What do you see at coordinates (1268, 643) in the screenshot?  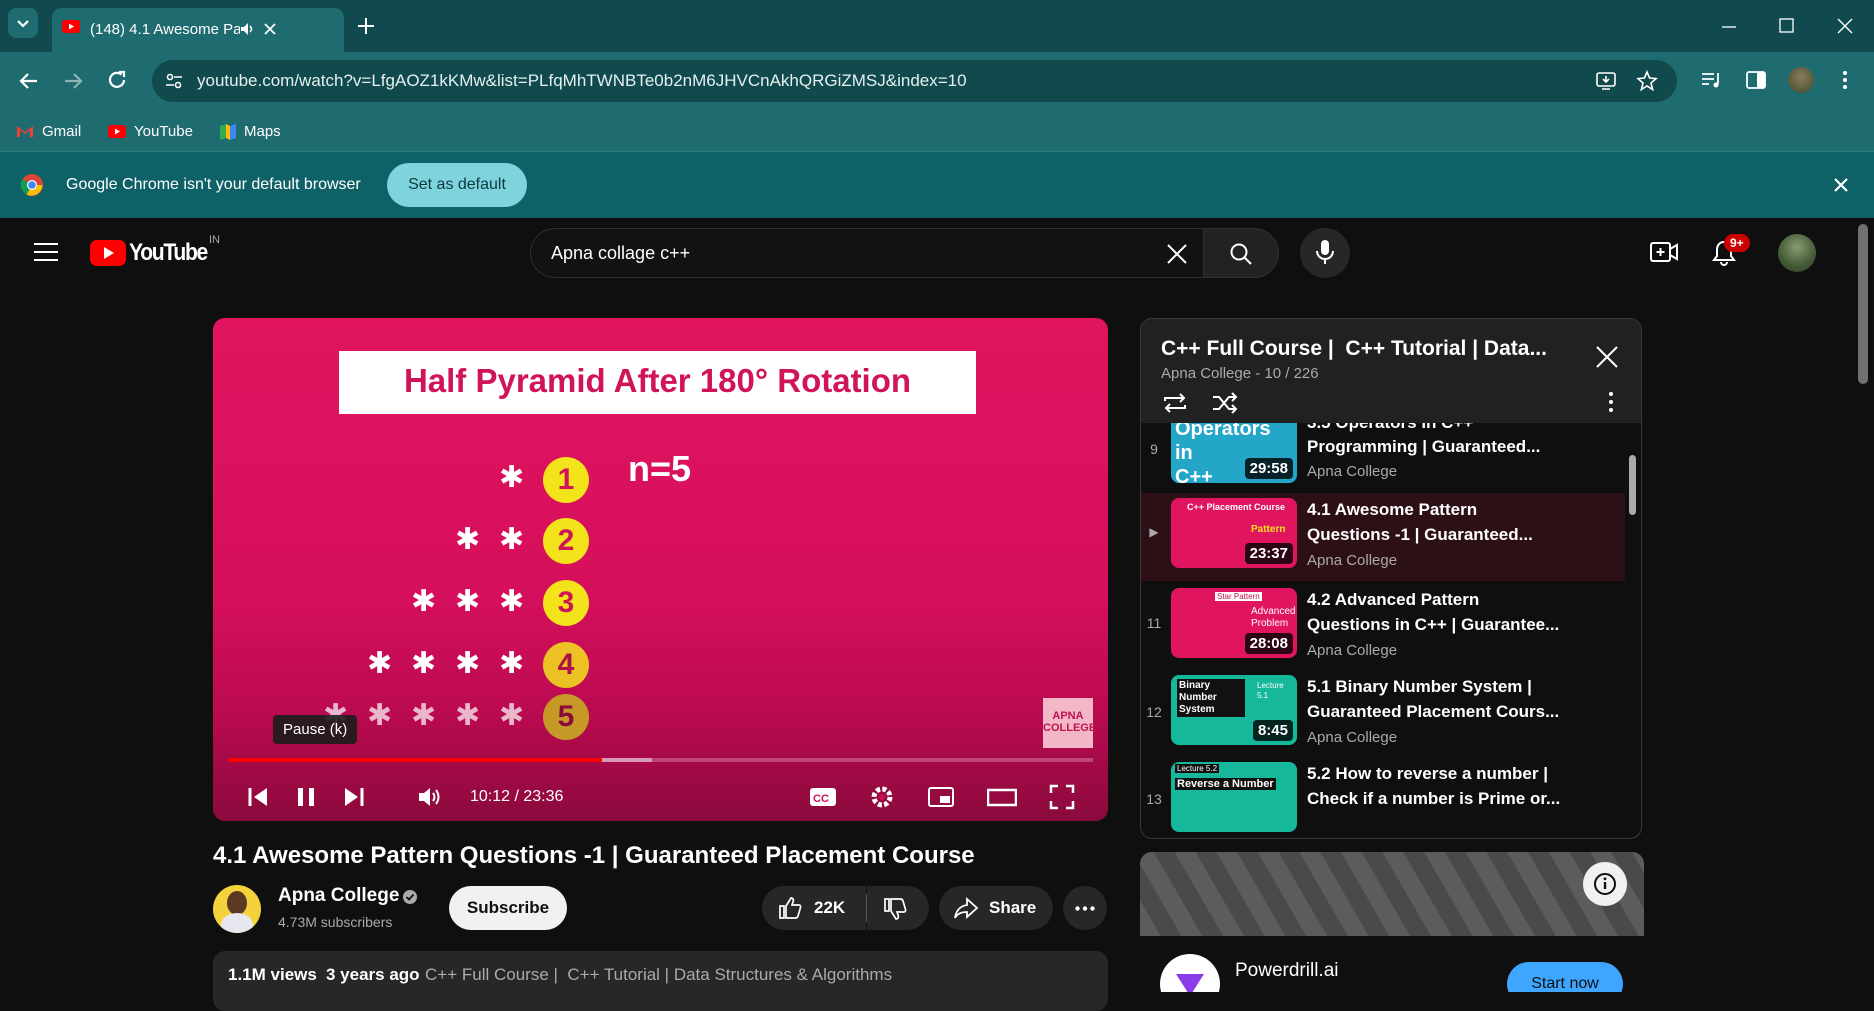 I see `duration-badge: 28:08` at bounding box center [1268, 643].